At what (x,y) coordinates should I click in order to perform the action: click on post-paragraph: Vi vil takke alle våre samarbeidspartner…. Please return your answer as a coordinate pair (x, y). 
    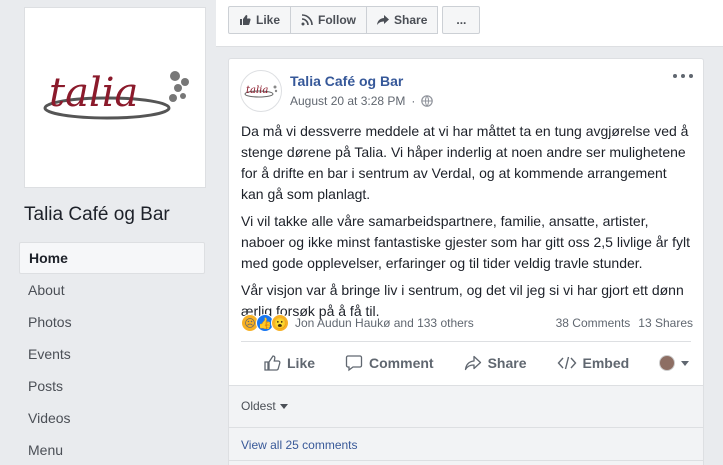
    Looking at the image, I should click on (465, 242).